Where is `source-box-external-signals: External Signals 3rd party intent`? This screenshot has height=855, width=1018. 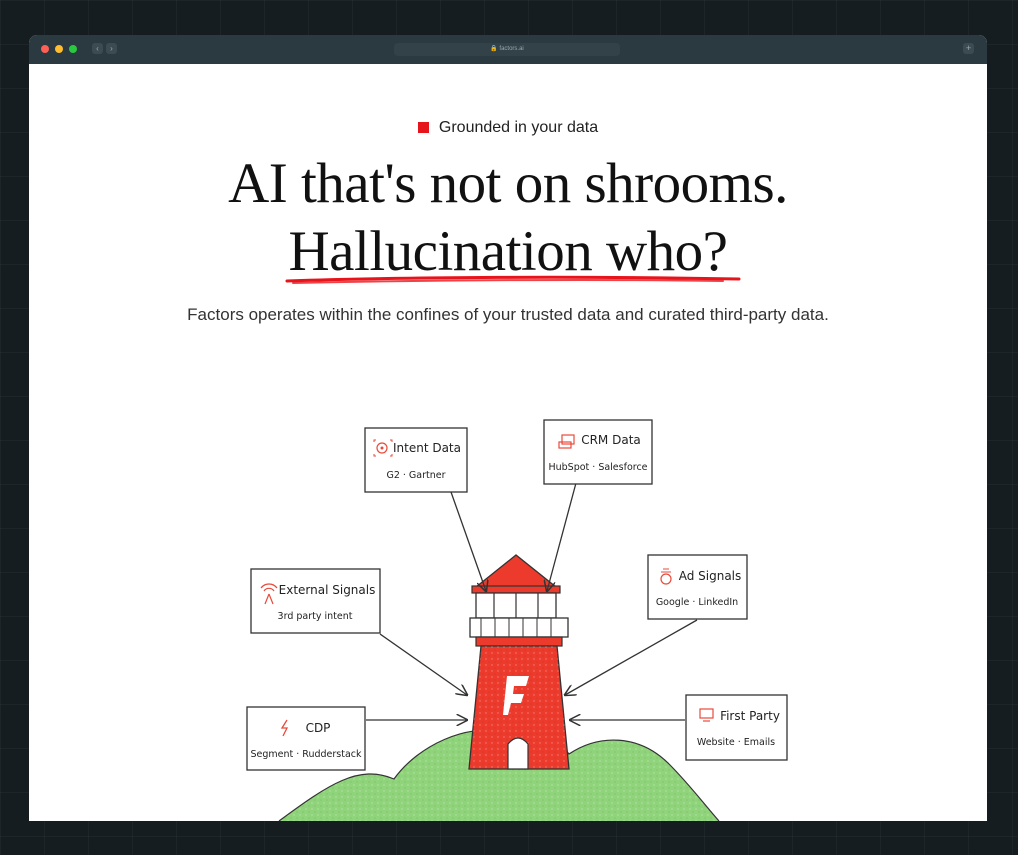 source-box-external-signals: External Signals 3rd party intent is located at coordinates (315, 601).